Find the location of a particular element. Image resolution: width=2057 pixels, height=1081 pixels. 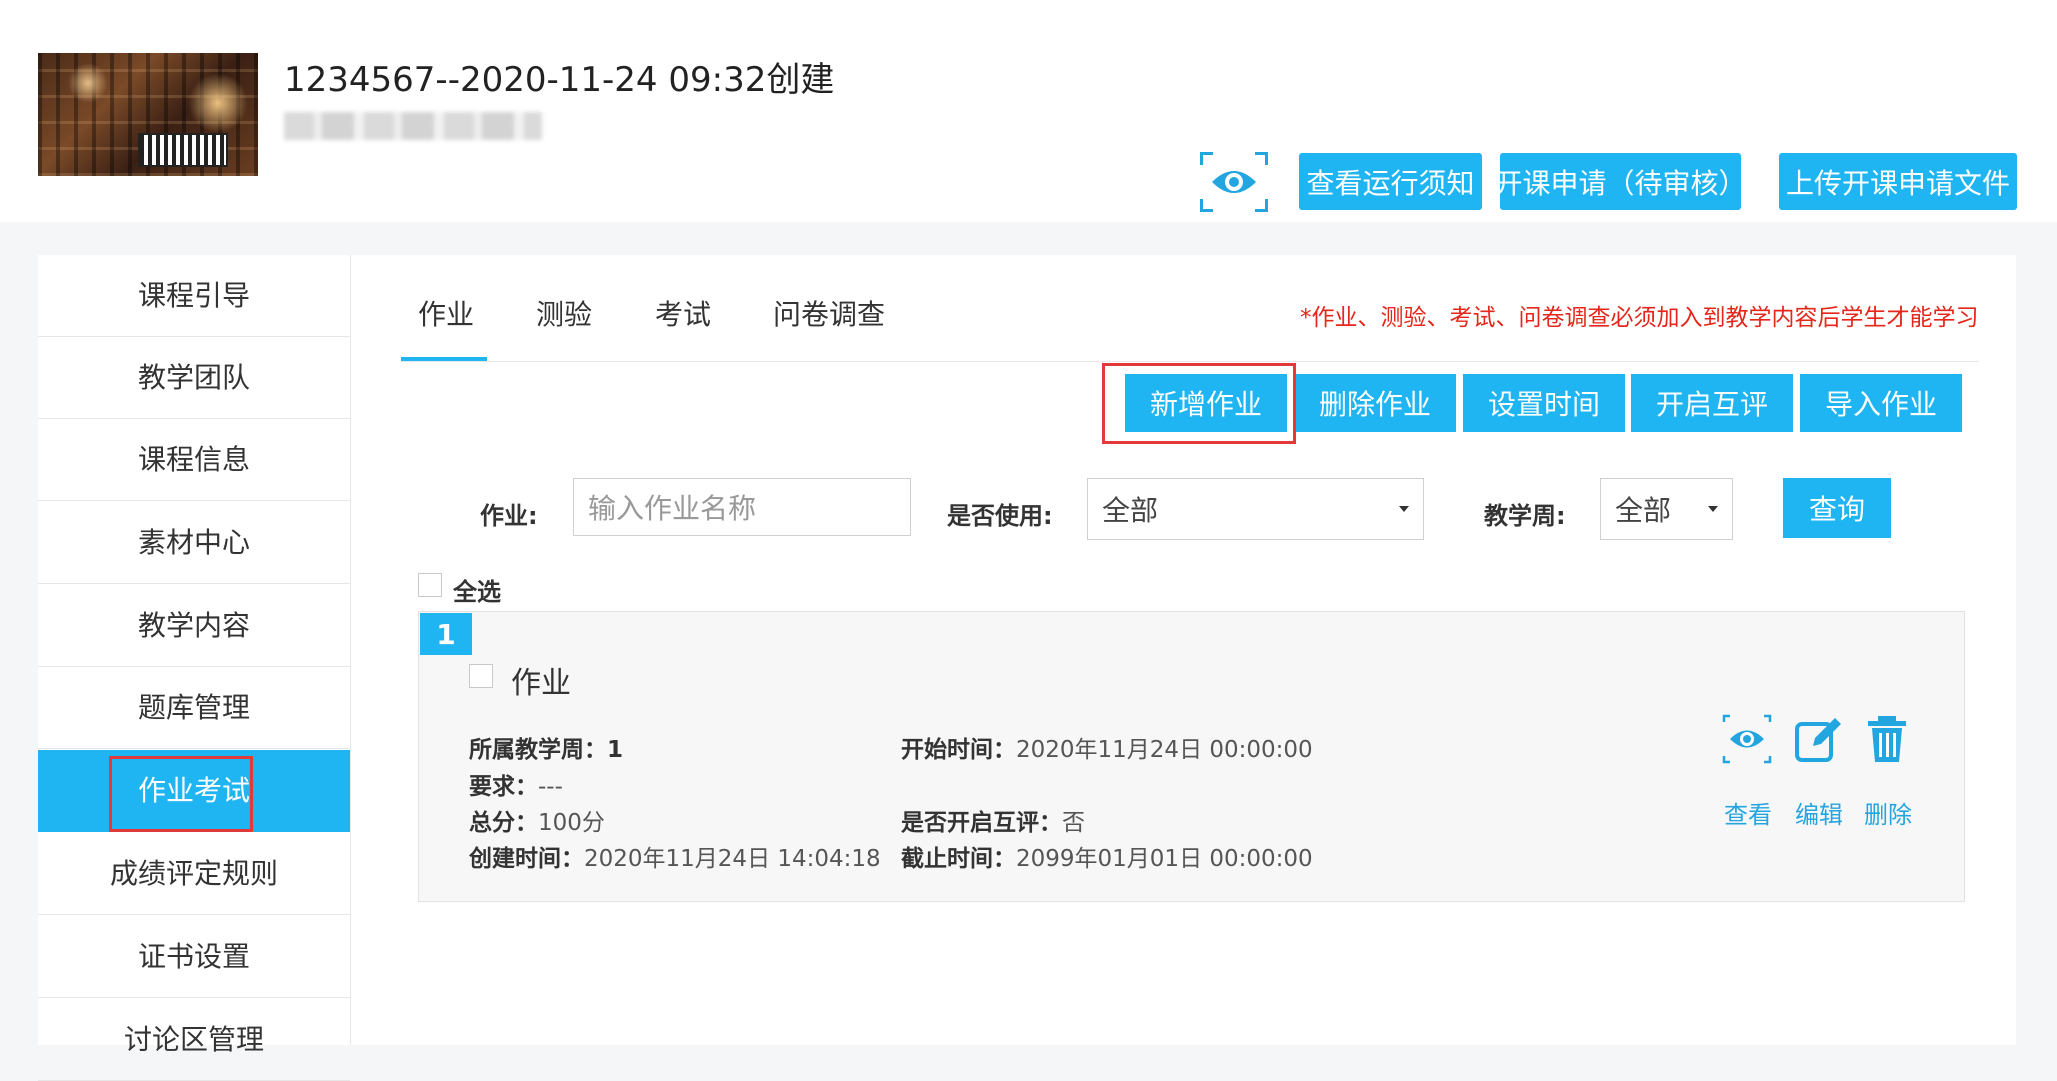

meta-end-time: 截止时间：2099年01月01日 00:00:00 is located at coordinates (1107, 859).